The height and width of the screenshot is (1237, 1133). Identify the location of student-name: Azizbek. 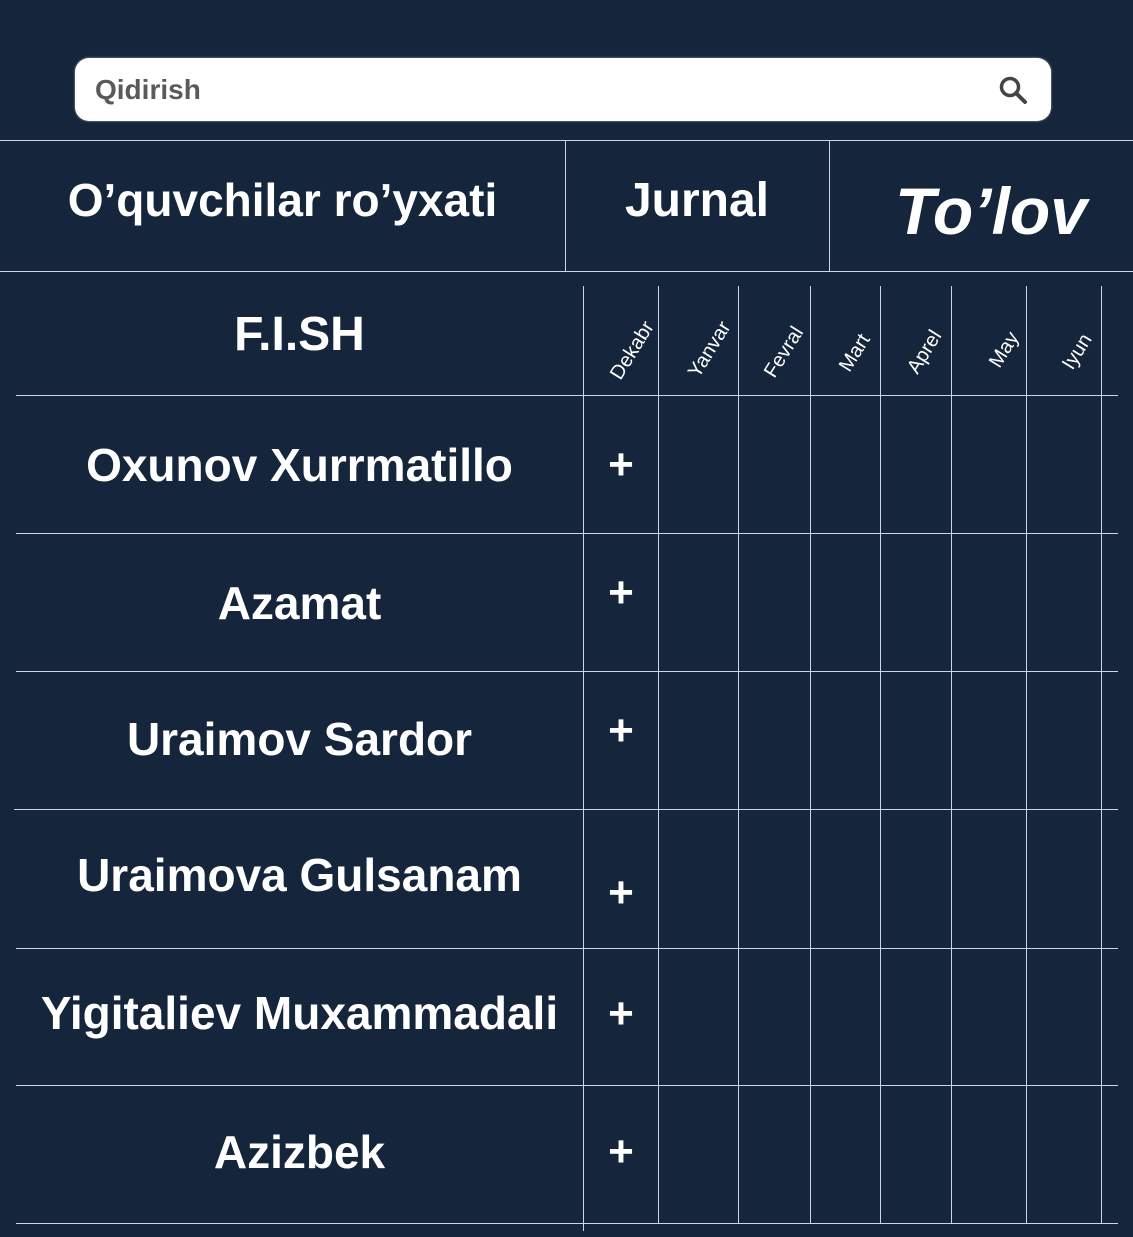
(299, 1152).